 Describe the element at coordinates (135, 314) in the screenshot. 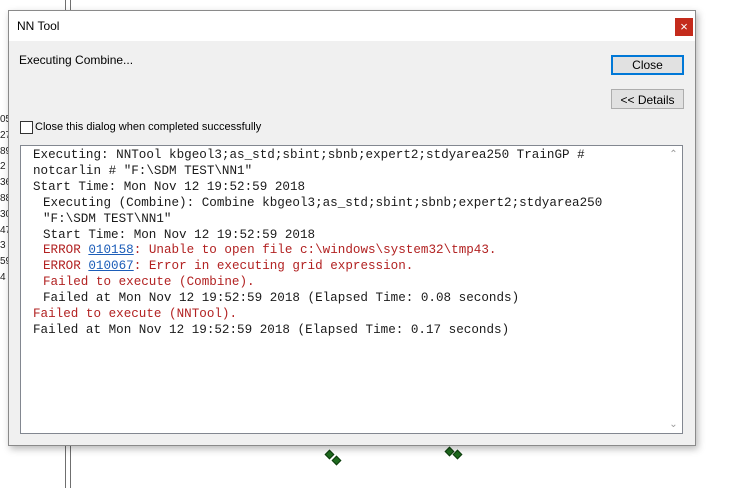

I see `log-error-line: Failed to execute (NNTool).` at that location.